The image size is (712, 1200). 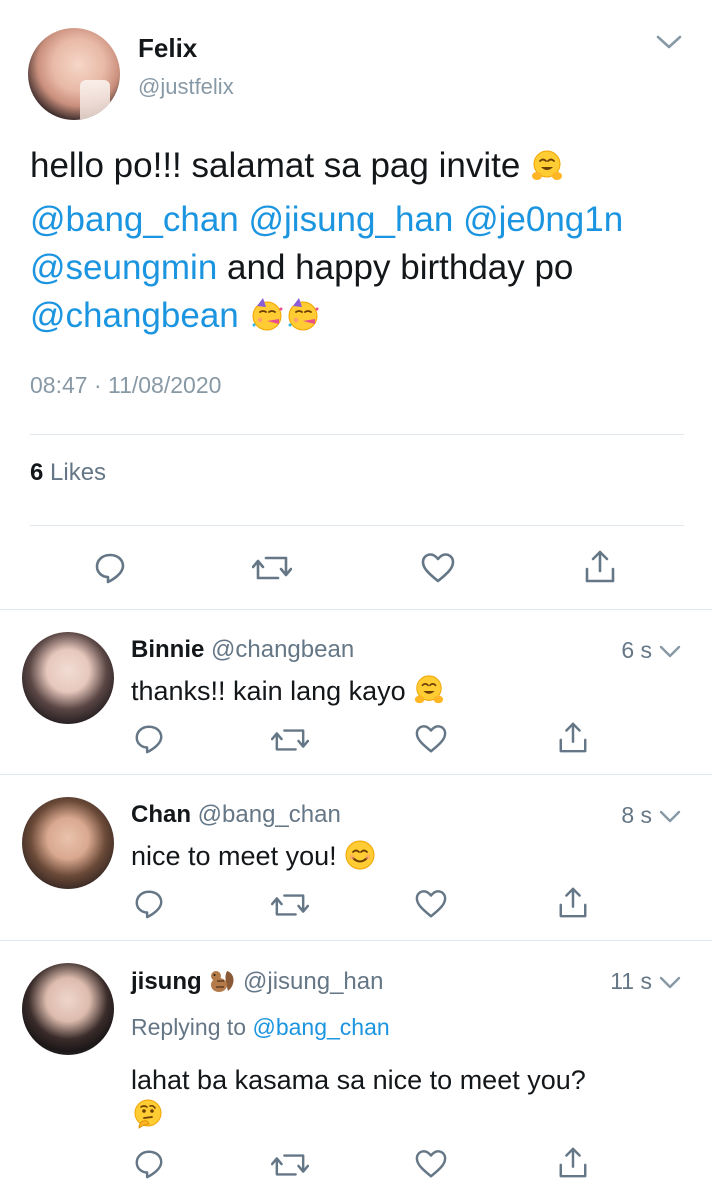 I want to click on reply-author: jisung @jisung_han, so click(x=257, y=984).